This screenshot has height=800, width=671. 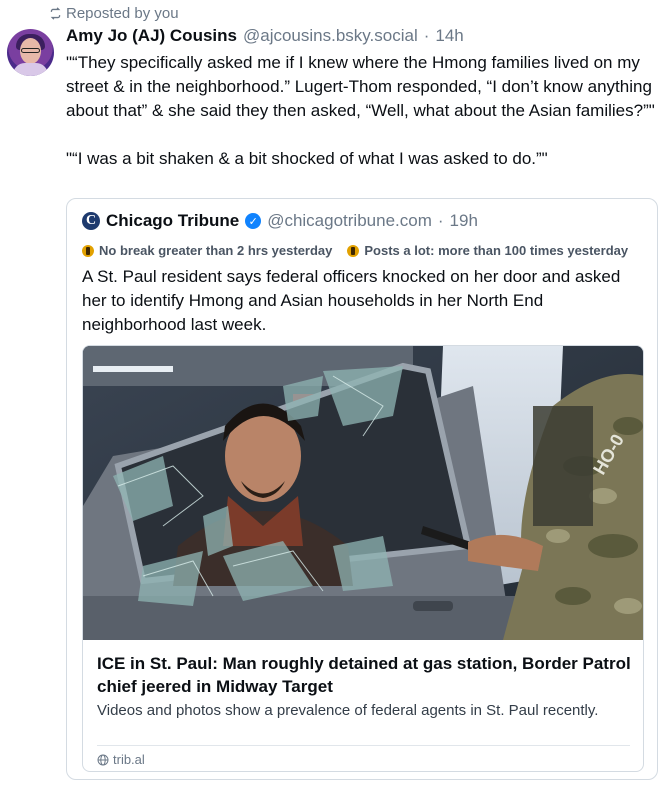 I want to click on author-handle: @ajcousins.bsky.social, so click(x=330, y=36).